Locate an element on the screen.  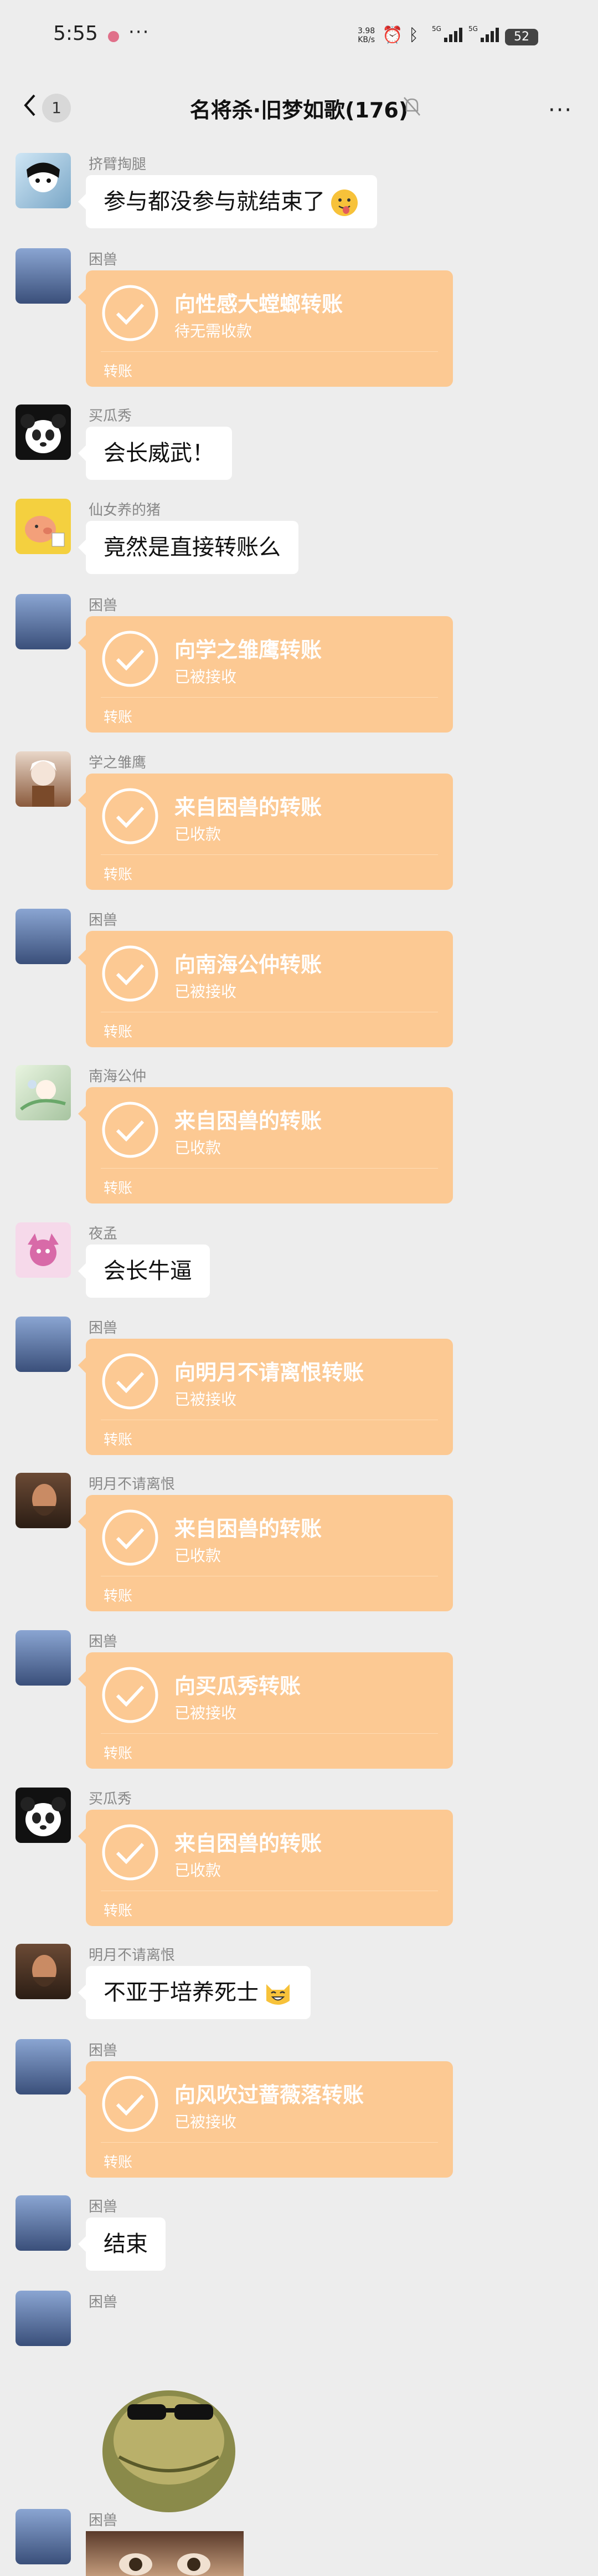
transfer-card: 向风吹过蔷薇落转账 已被接收 转账 is located at coordinates (265, 2119).